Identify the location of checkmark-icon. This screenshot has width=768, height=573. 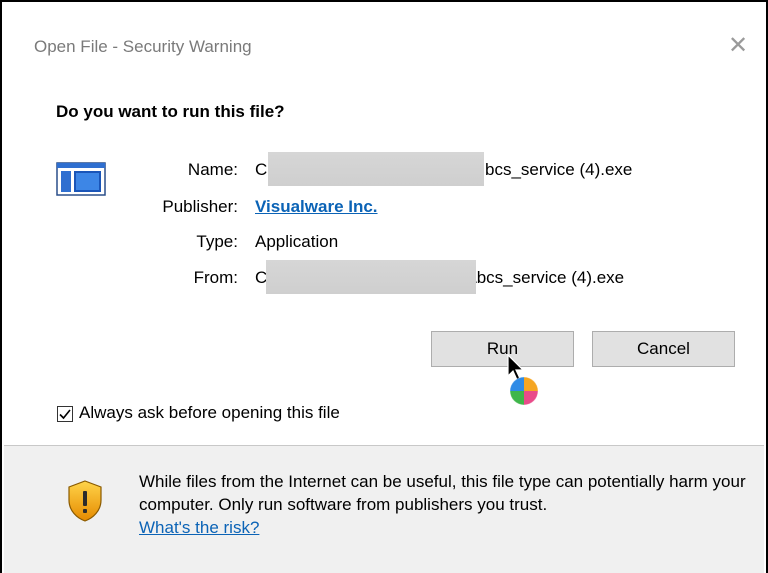
(65, 414).